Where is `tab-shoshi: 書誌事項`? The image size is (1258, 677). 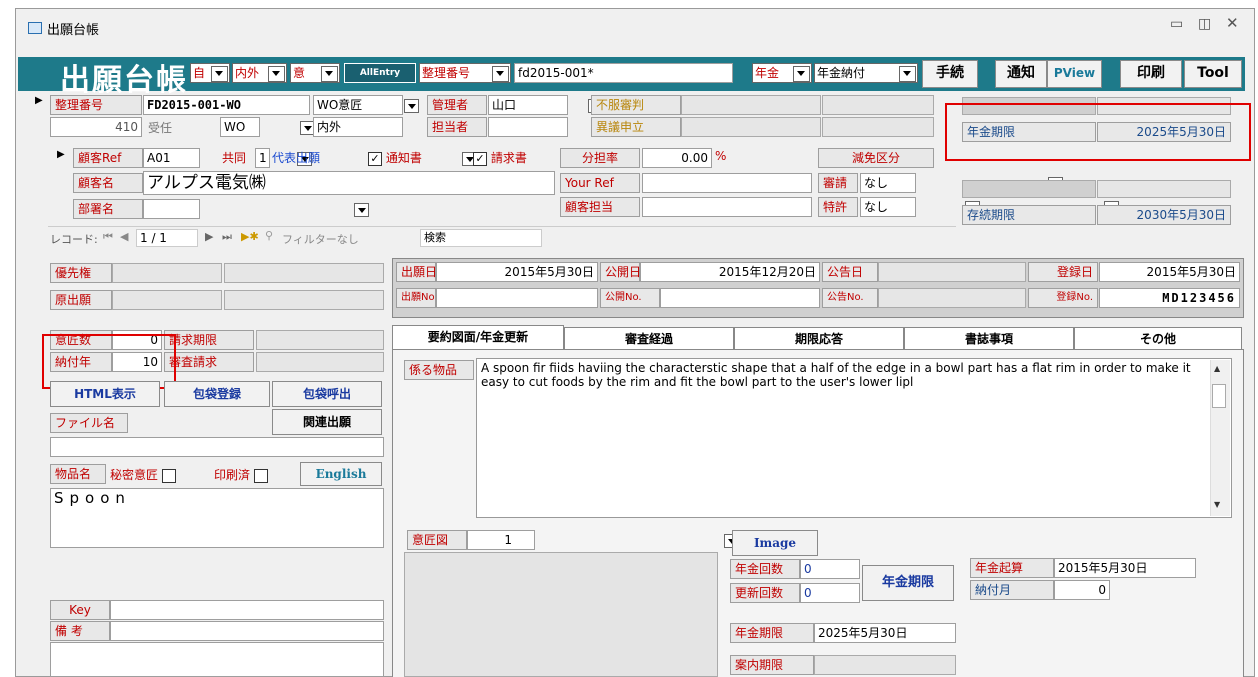 tab-shoshi: 書誌事項 is located at coordinates (989, 339).